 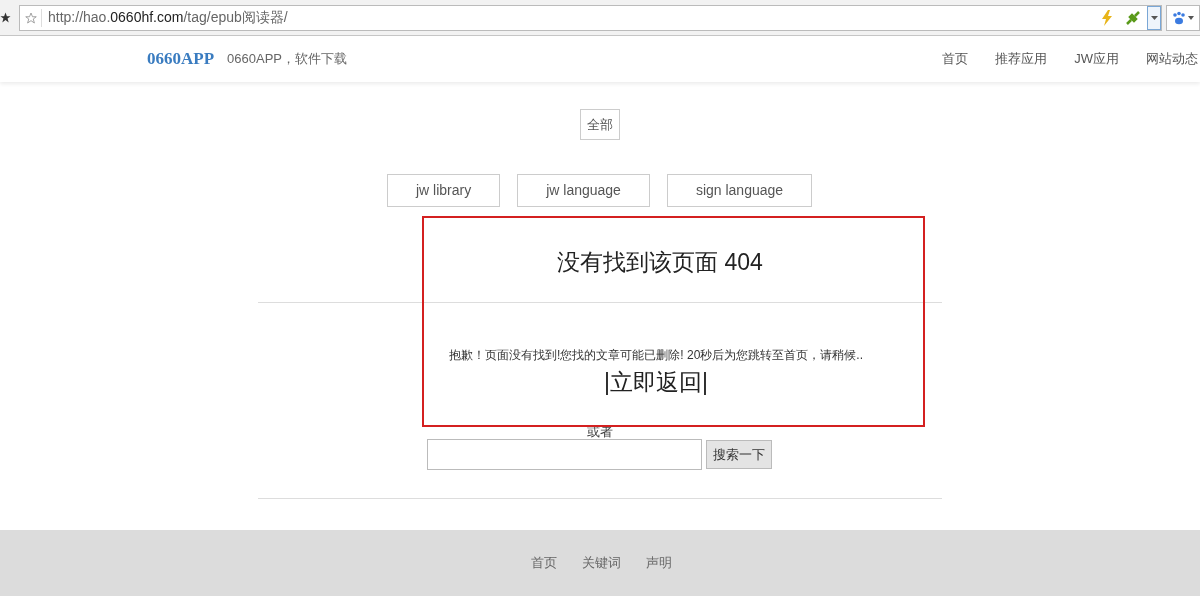 What do you see at coordinates (601, 563) in the screenshot?
I see `footer-link: 关键词` at bounding box center [601, 563].